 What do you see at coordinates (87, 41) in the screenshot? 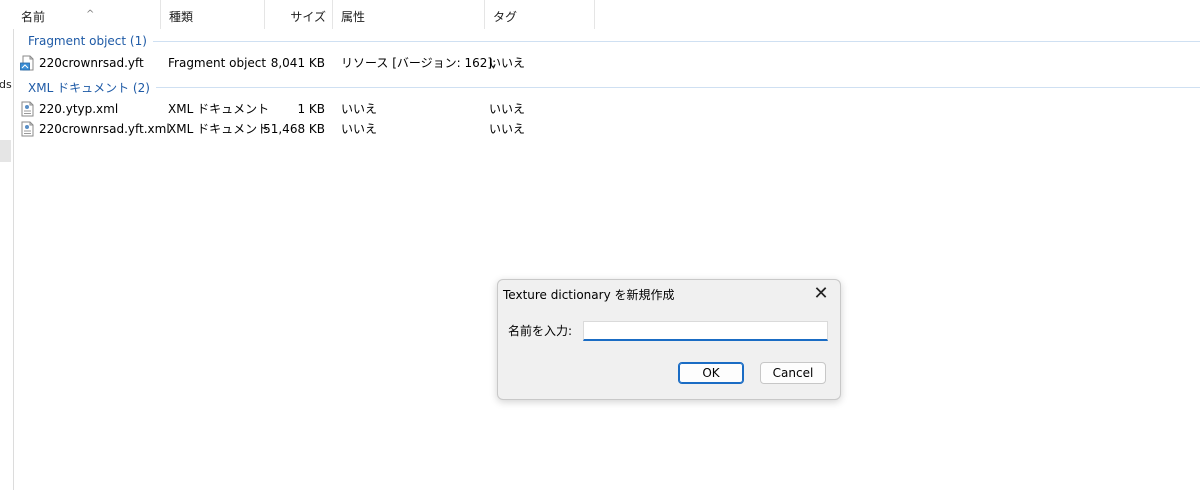
I see `group-label: Fragment object (1)` at bounding box center [87, 41].